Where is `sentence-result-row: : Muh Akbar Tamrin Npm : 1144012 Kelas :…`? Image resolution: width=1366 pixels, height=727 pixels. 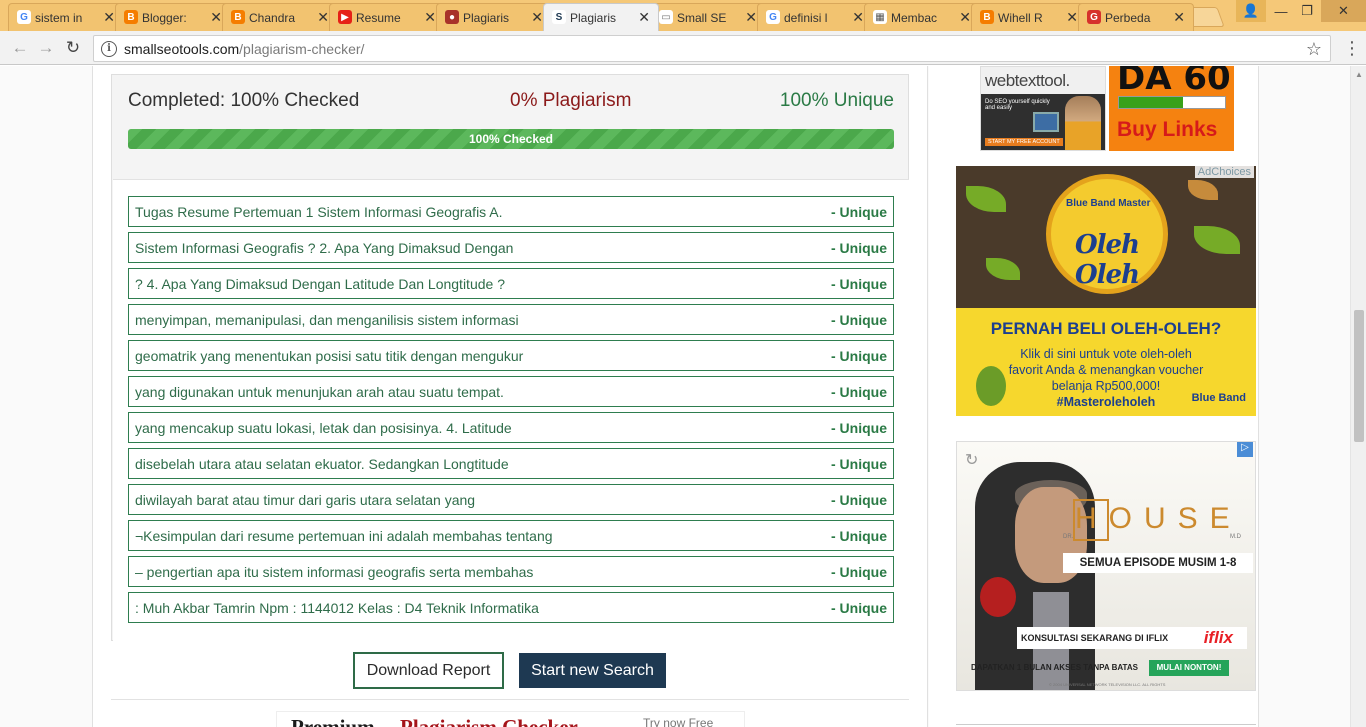
sentence-result-row: : Muh Akbar Tamrin Npm : 1144012 Kelas :… is located at coordinates (511, 607).